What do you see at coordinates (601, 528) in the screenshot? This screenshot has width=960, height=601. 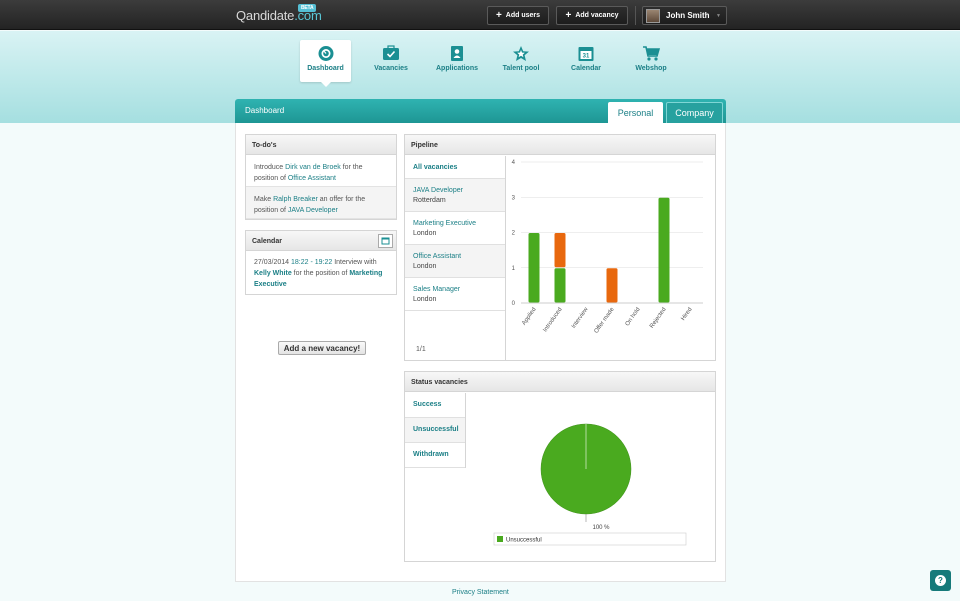 I see `data-label: 100 %` at bounding box center [601, 528].